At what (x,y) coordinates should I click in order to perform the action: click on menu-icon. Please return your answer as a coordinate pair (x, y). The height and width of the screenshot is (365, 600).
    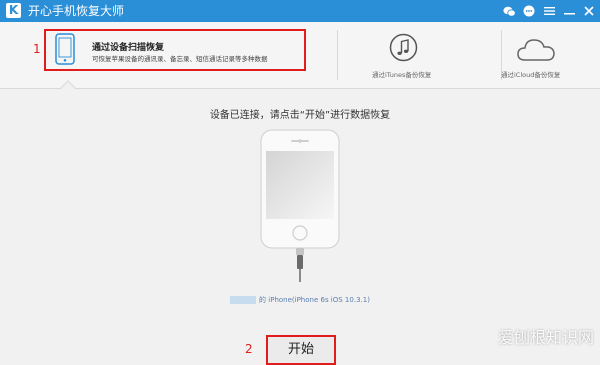
    Looking at the image, I should click on (549, 11).